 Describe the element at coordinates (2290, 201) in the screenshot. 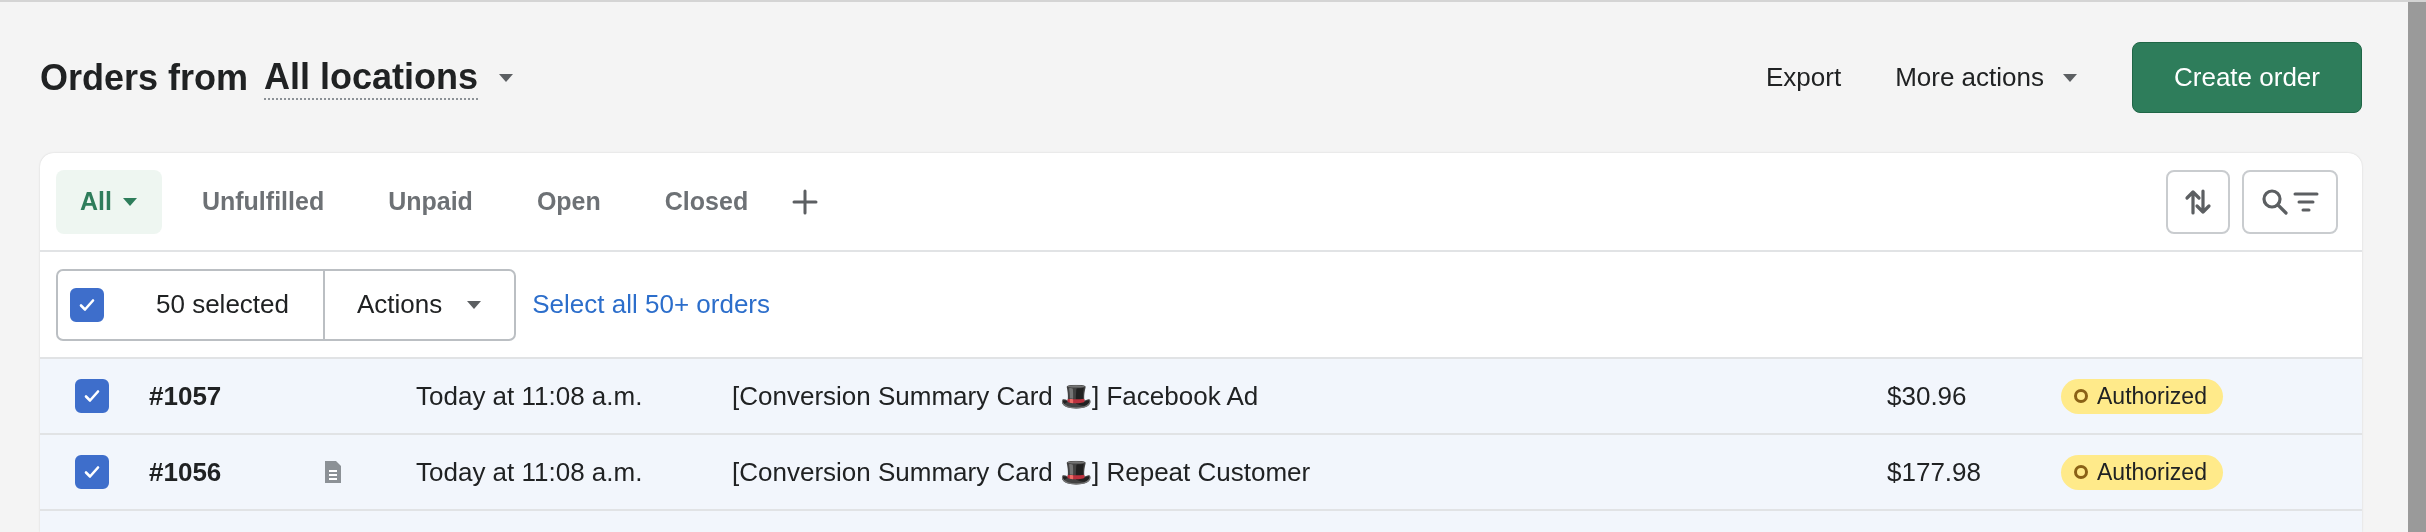

I see `search-filter-button` at that location.